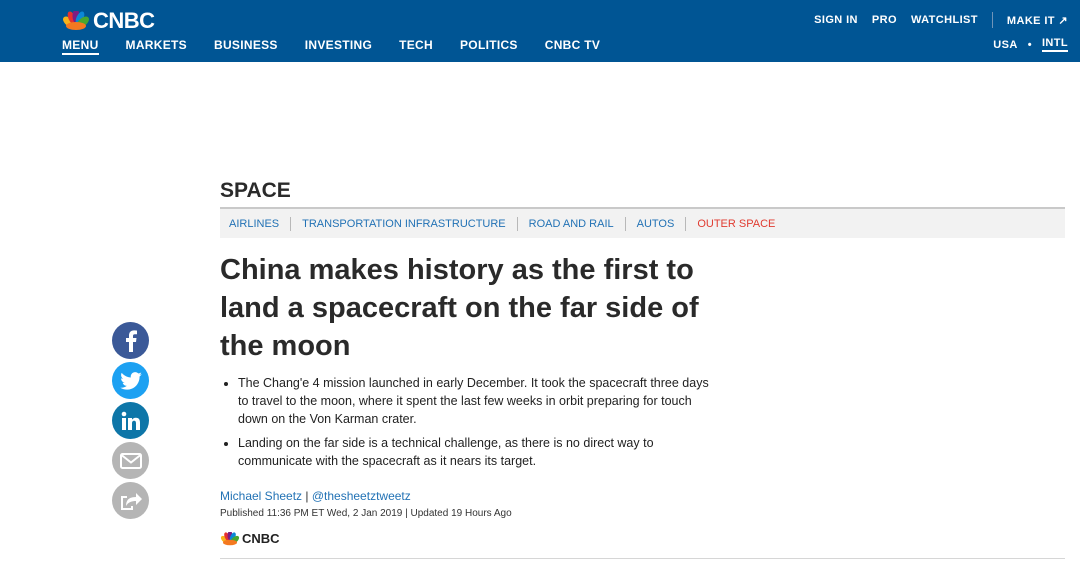  I want to click on share-icon, so click(131, 501).